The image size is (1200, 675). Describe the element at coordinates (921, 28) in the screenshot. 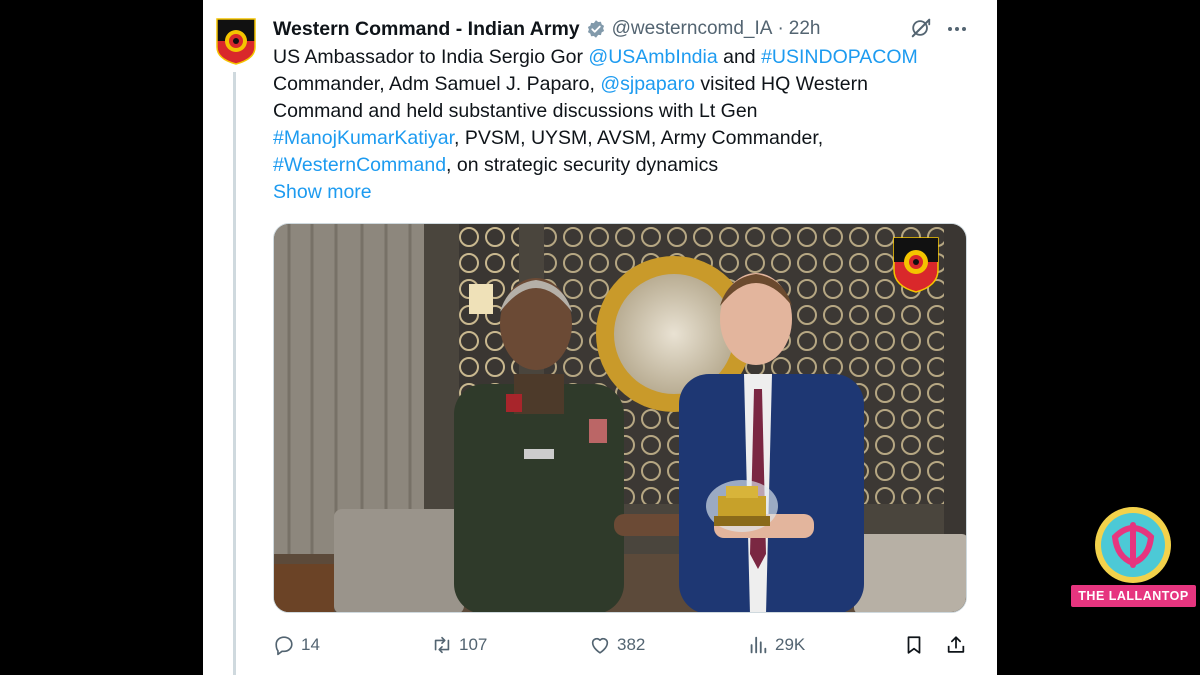

I see `grok-icon` at that location.